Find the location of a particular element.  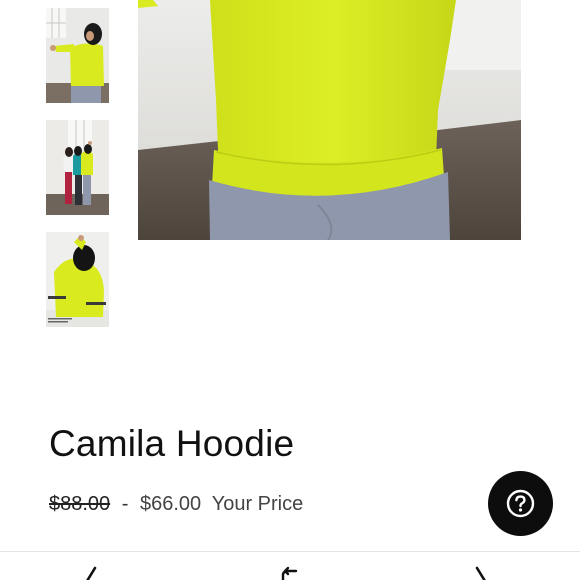

sale-price: $66.00 is located at coordinates (170, 504).